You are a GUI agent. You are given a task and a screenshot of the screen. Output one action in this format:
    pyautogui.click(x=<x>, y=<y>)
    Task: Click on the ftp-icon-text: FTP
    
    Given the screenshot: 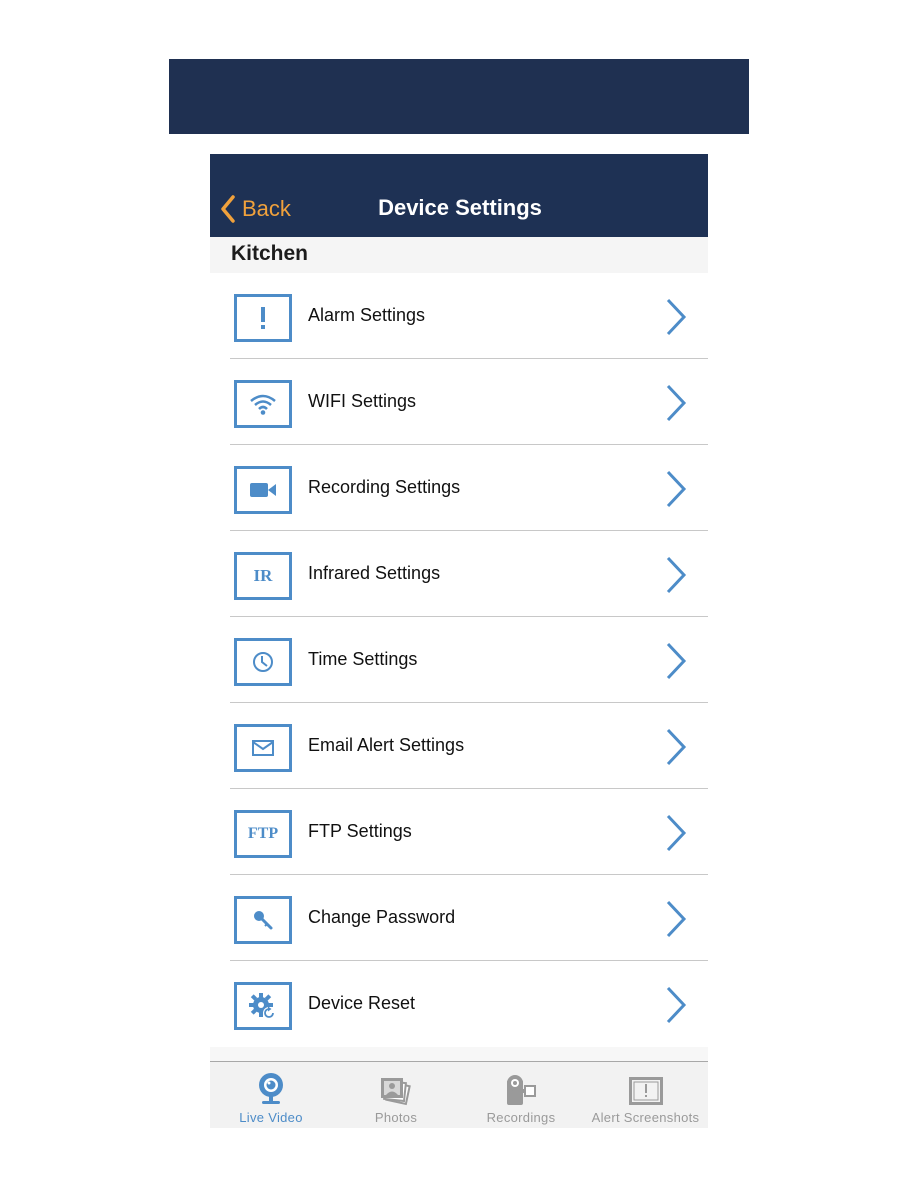 What is the action you would take?
    pyautogui.click(x=263, y=833)
    